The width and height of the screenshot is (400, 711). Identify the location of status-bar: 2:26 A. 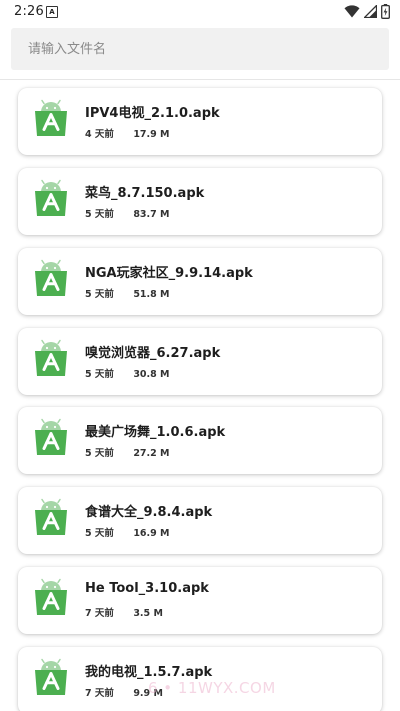
(200, 12).